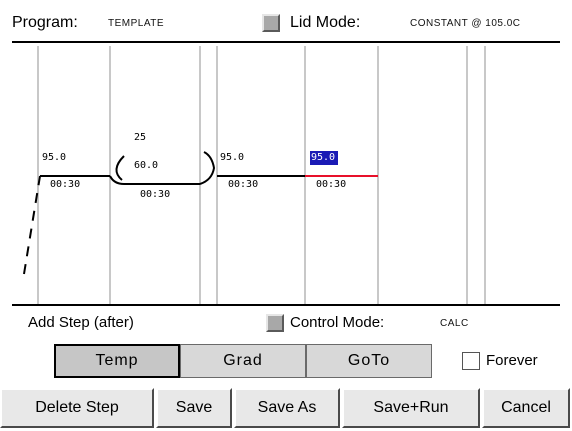 The width and height of the screenshot is (572, 431). I want to click on tab-goto: GoTo, so click(369, 361).